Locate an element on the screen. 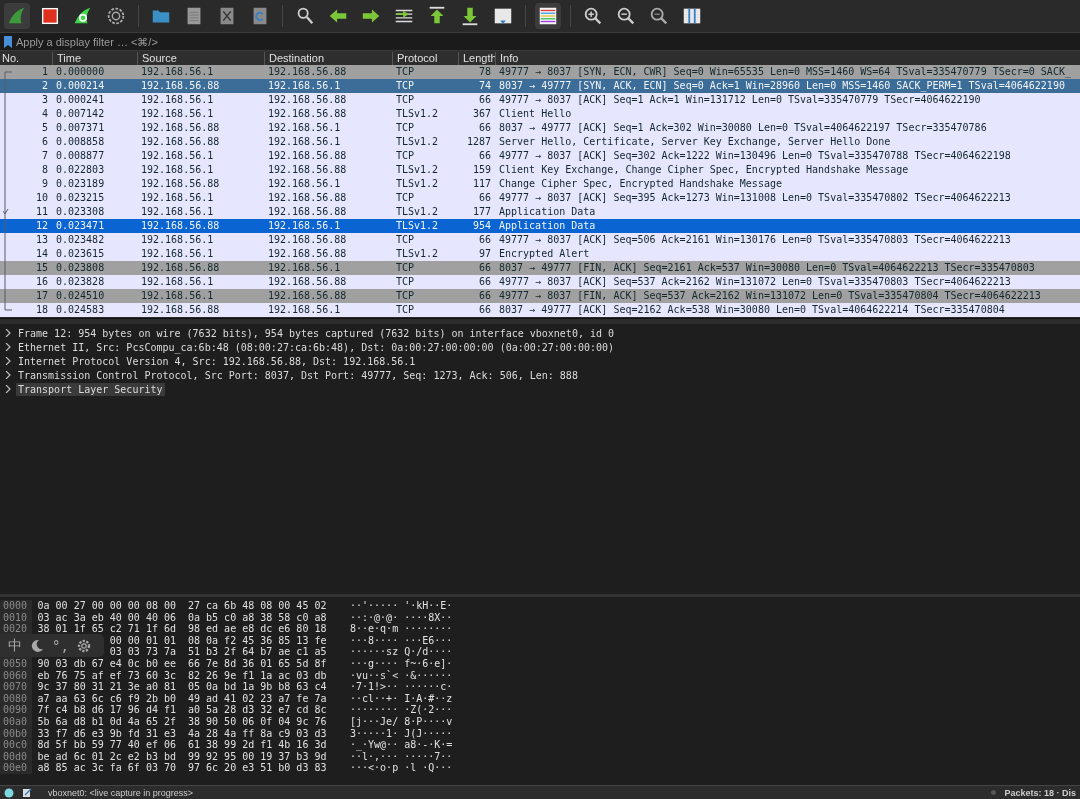  table-cell-text: 0.007371 is located at coordinates (80, 128).